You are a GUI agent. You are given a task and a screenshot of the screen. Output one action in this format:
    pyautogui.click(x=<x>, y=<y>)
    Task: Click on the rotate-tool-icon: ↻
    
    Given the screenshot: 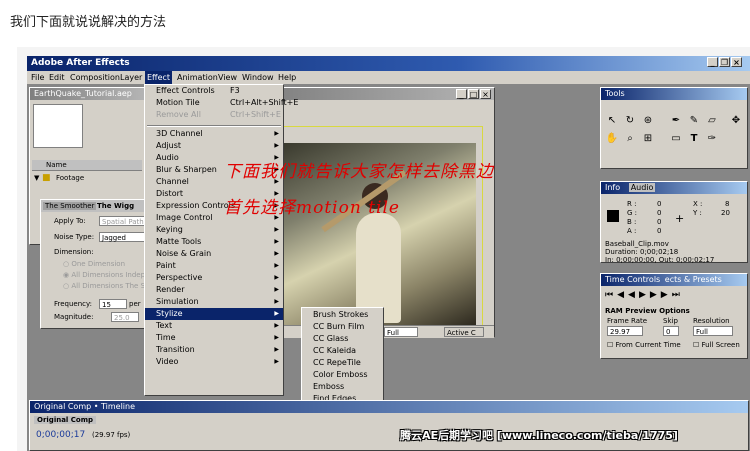 What is the action you would take?
    pyautogui.click(x=630, y=121)
    